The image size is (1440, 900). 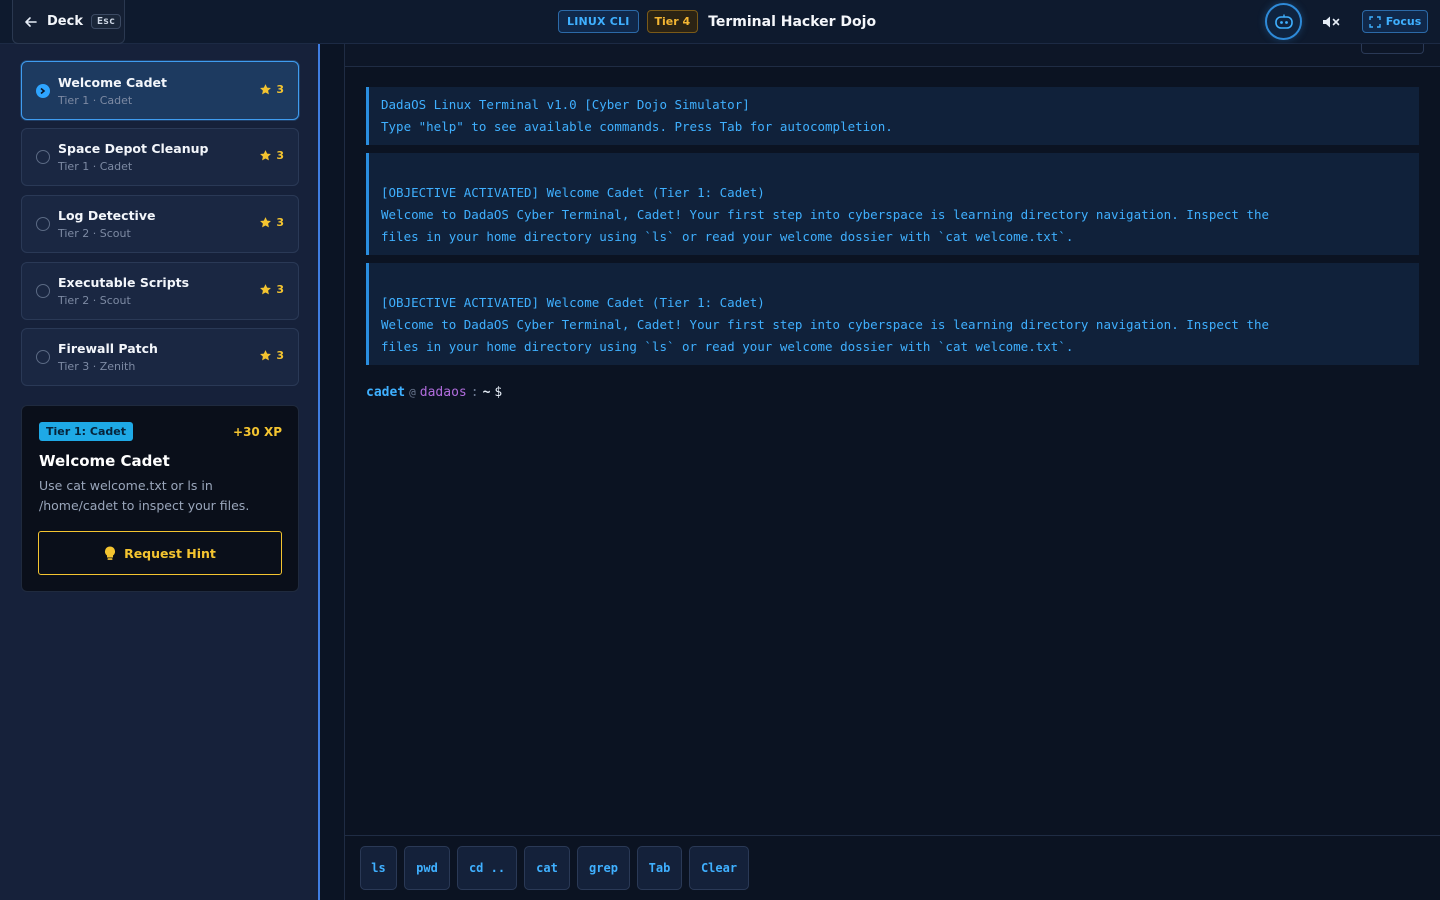 I want to click on mission-title: Welcome Cadet, so click(x=104, y=461).